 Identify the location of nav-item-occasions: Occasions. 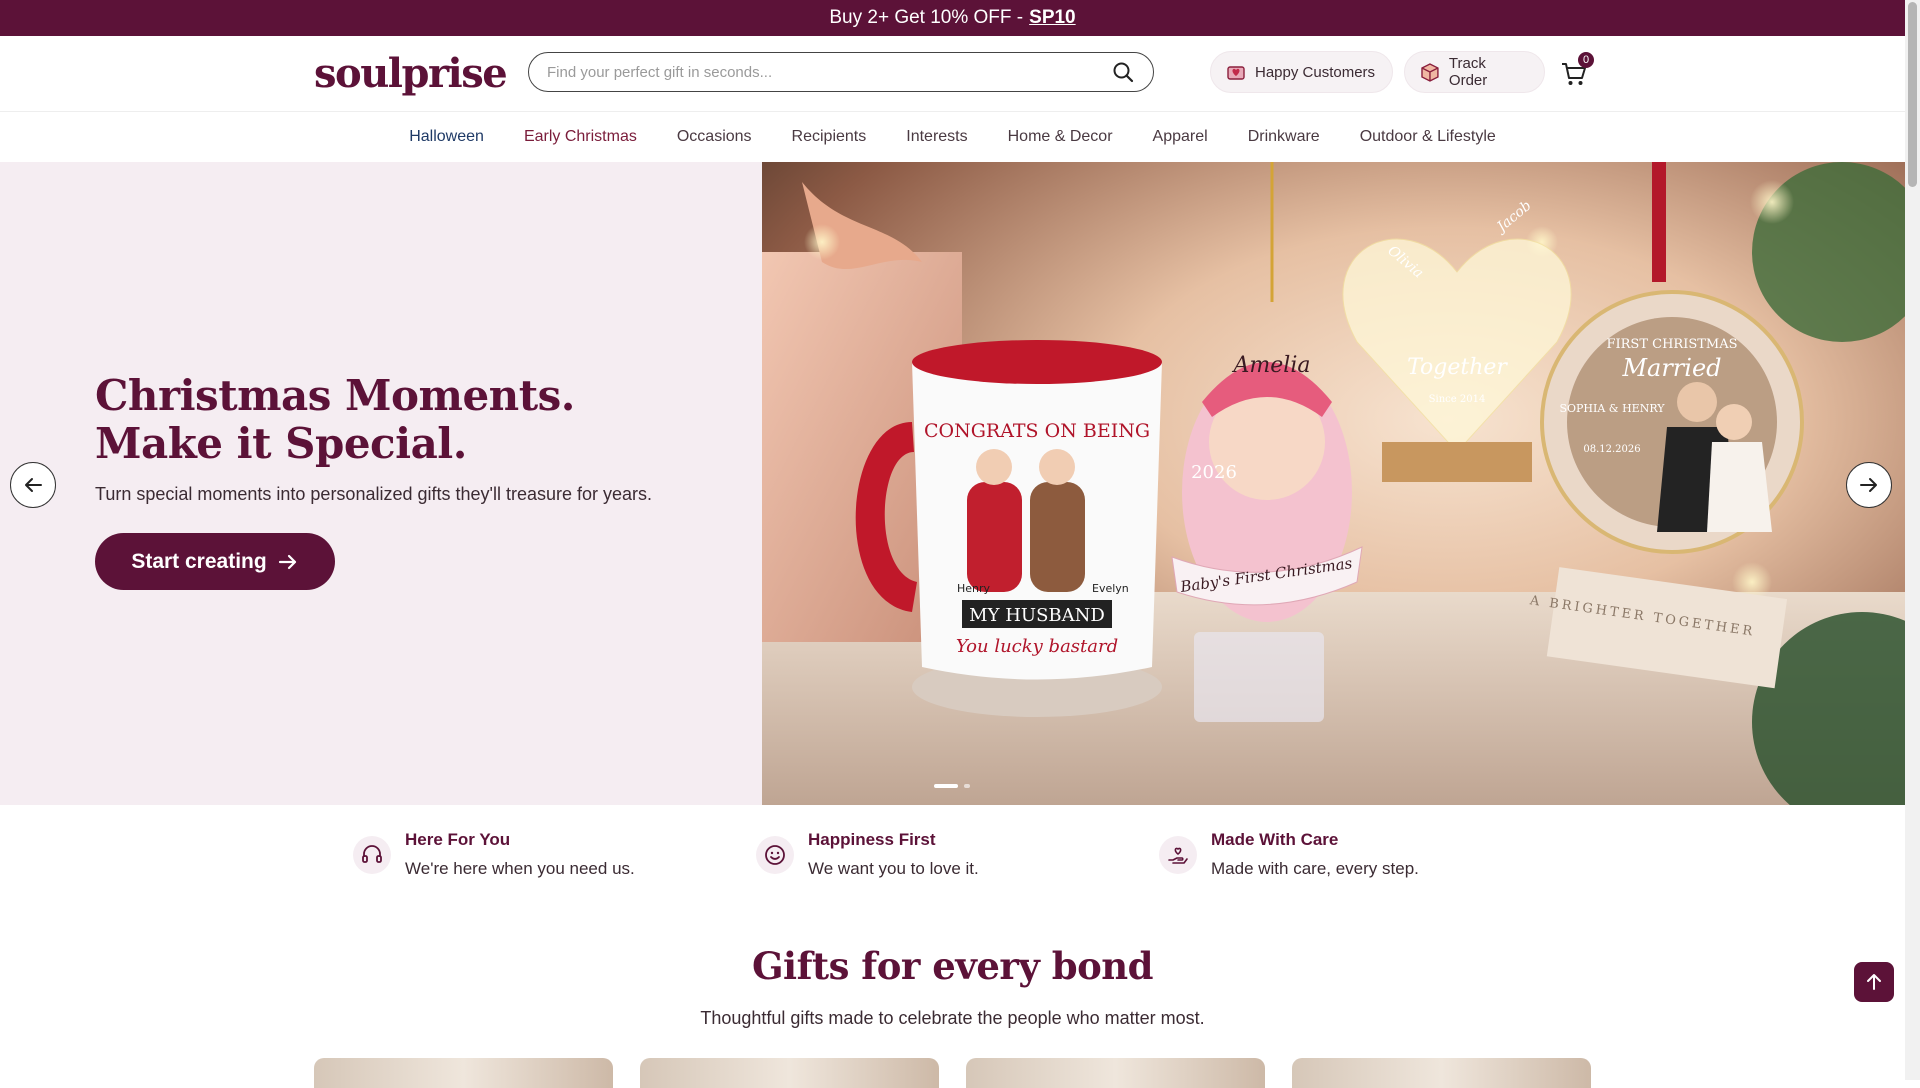
(714, 137).